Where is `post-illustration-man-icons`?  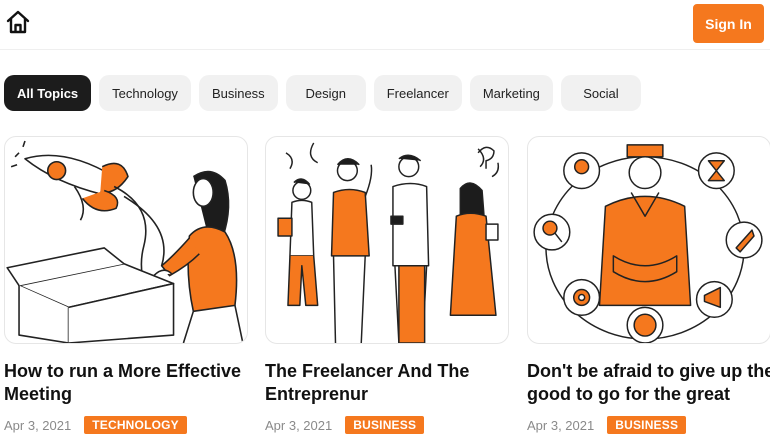 post-illustration-man-icons is located at coordinates (648, 240).